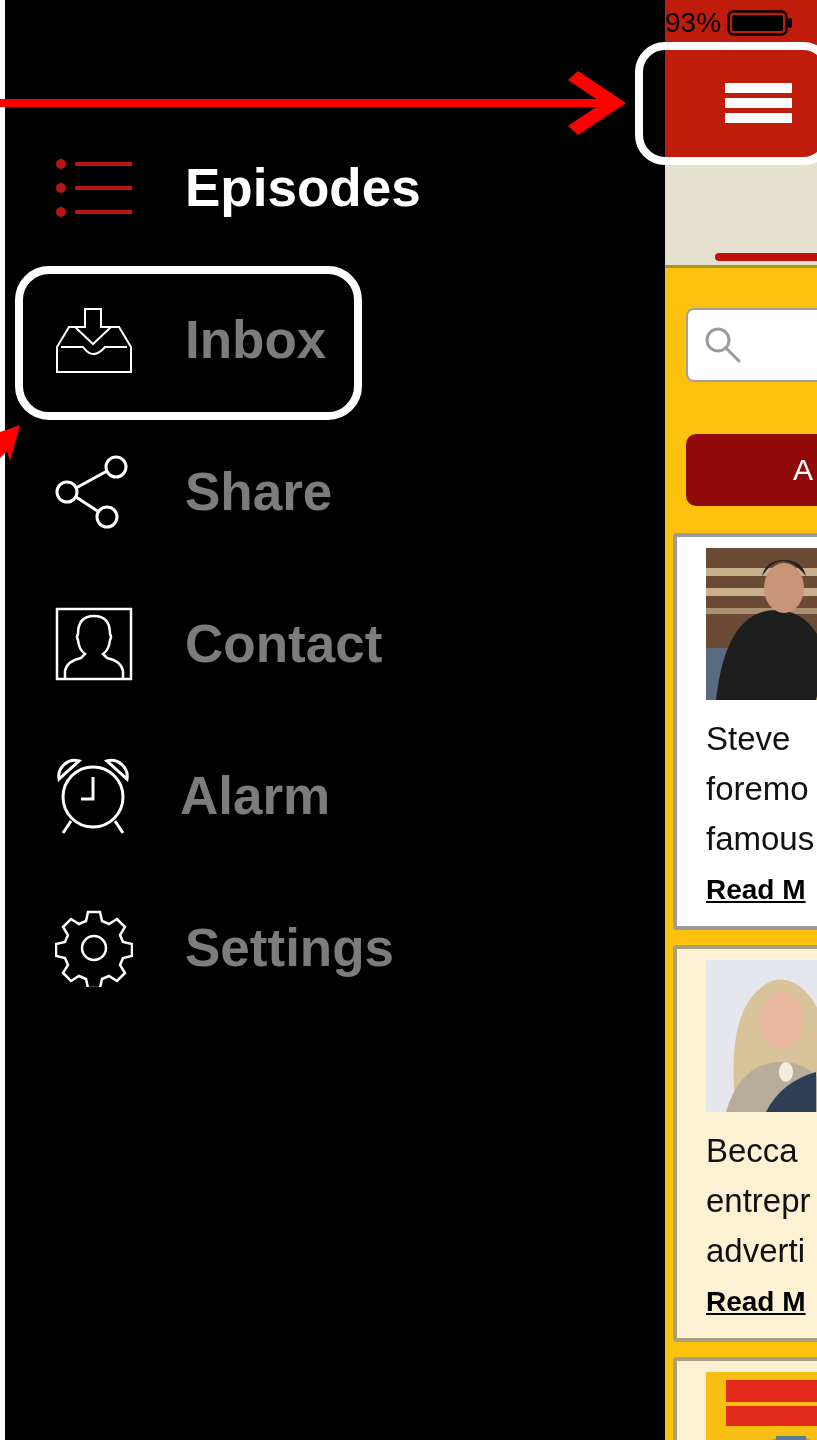 The image size is (817, 1440). What do you see at coordinates (255, 796) in the screenshot?
I see `menu-label: Alarm` at bounding box center [255, 796].